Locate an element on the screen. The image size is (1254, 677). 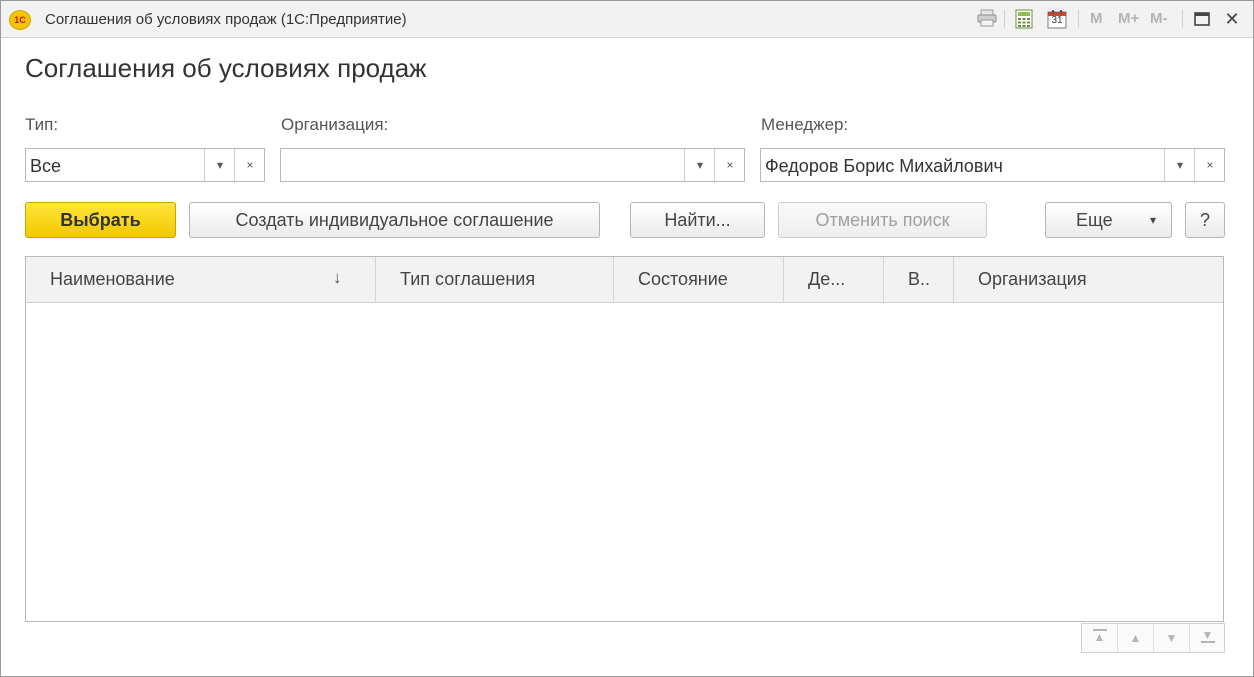
maximize-button is located at coordinates (1202, 19).